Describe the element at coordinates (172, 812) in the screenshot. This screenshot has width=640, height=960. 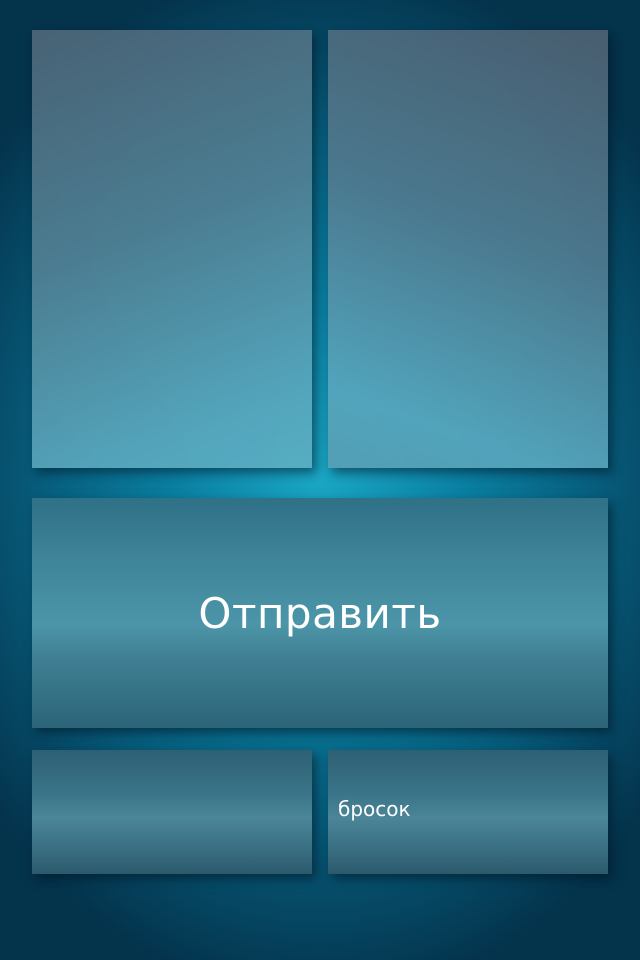
I see `bottom-left-button` at that location.